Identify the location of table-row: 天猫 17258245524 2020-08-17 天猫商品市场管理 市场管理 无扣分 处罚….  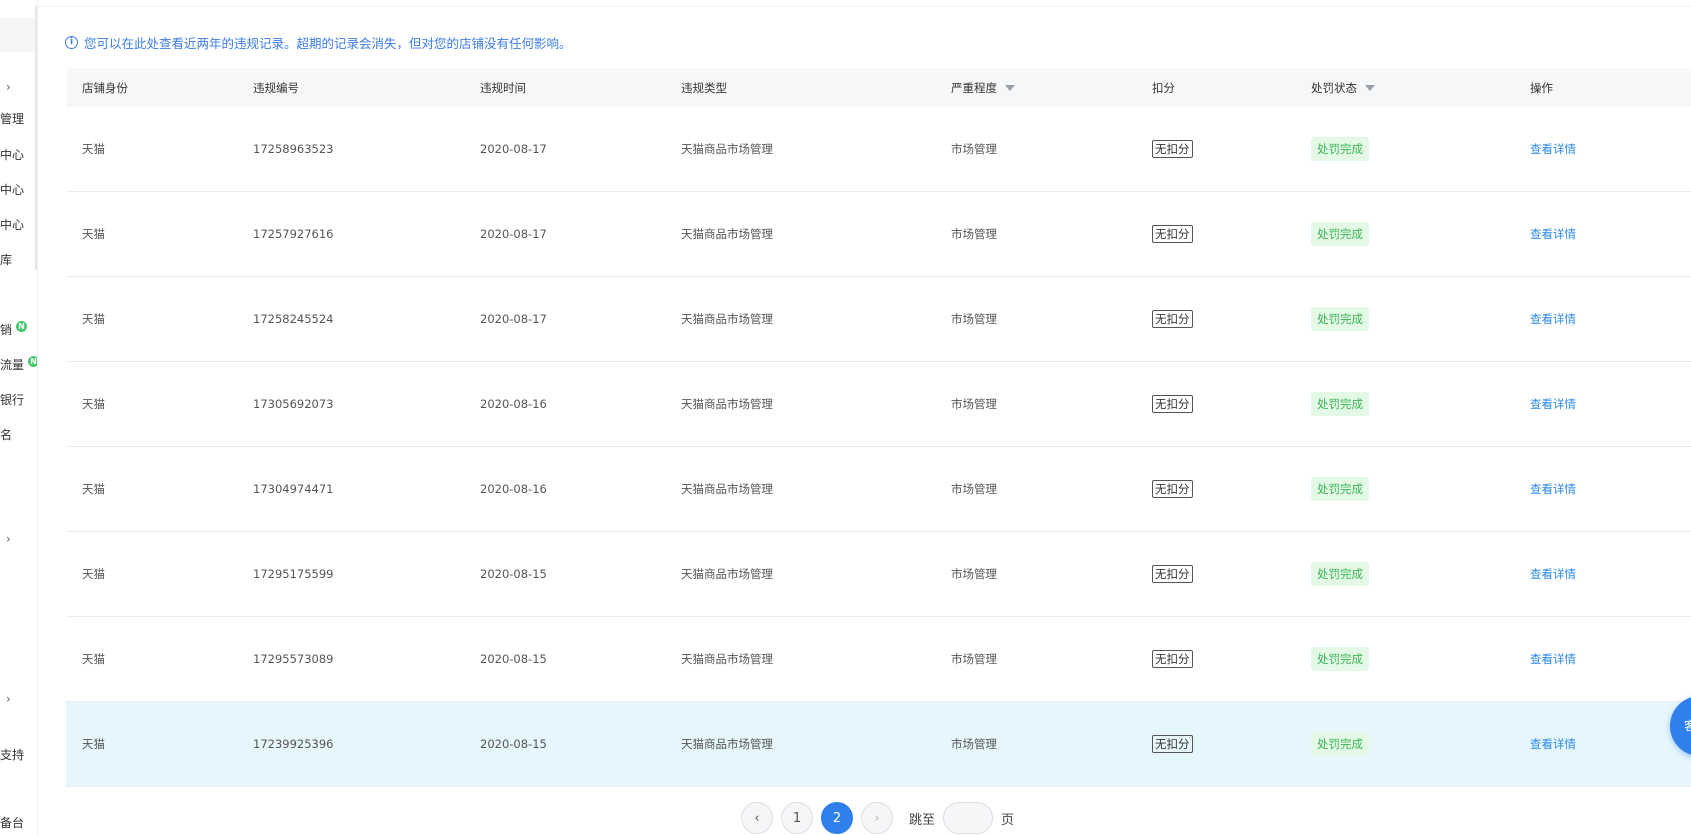
(878, 319).